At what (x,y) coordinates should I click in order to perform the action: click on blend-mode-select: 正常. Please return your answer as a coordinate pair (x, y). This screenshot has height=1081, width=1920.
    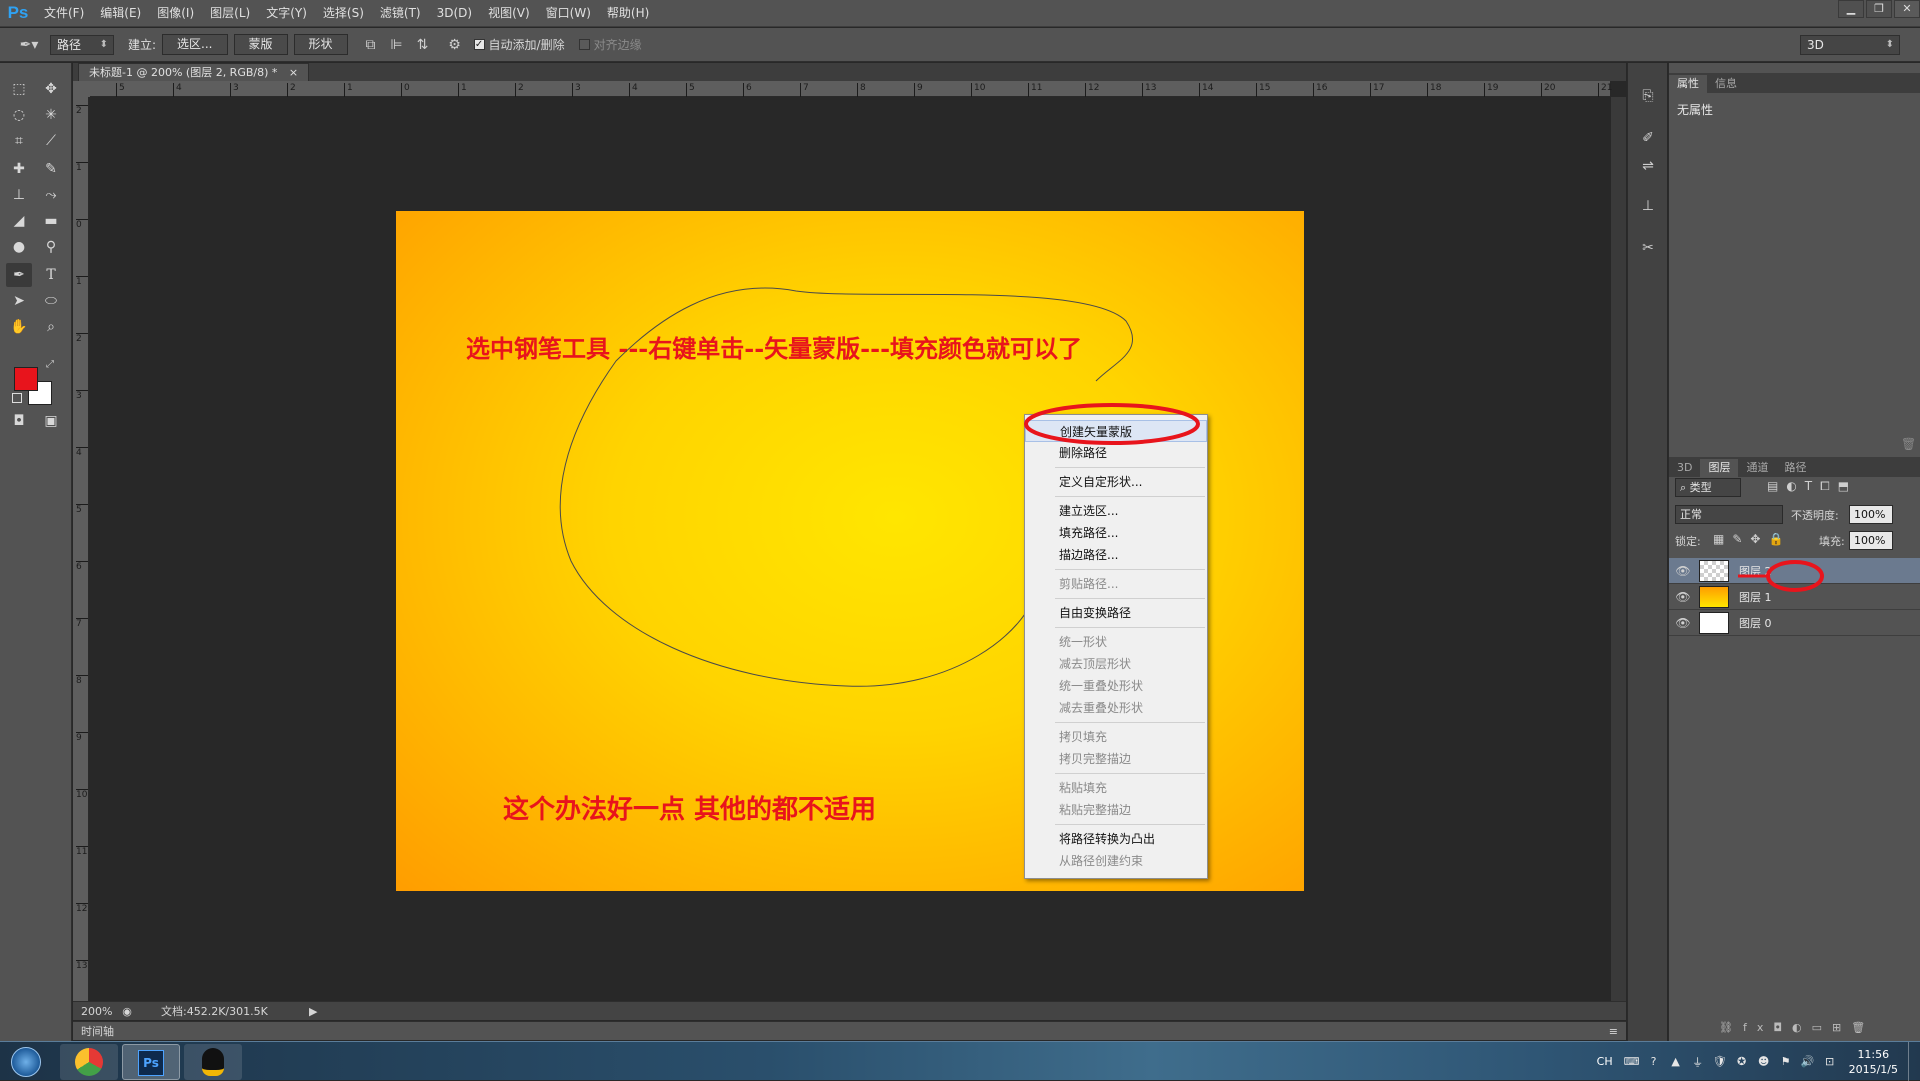
    Looking at the image, I should click on (1729, 514).